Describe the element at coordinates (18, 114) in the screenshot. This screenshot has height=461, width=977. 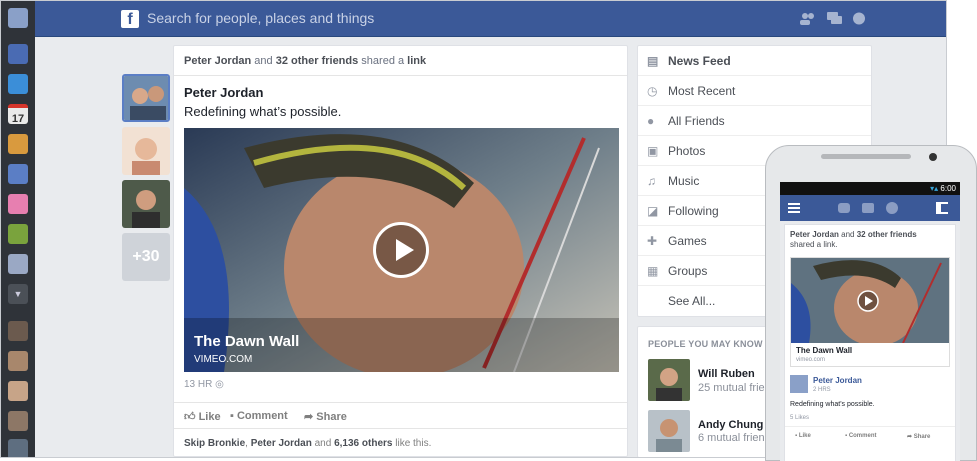
I see `events-icon: 17` at that location.